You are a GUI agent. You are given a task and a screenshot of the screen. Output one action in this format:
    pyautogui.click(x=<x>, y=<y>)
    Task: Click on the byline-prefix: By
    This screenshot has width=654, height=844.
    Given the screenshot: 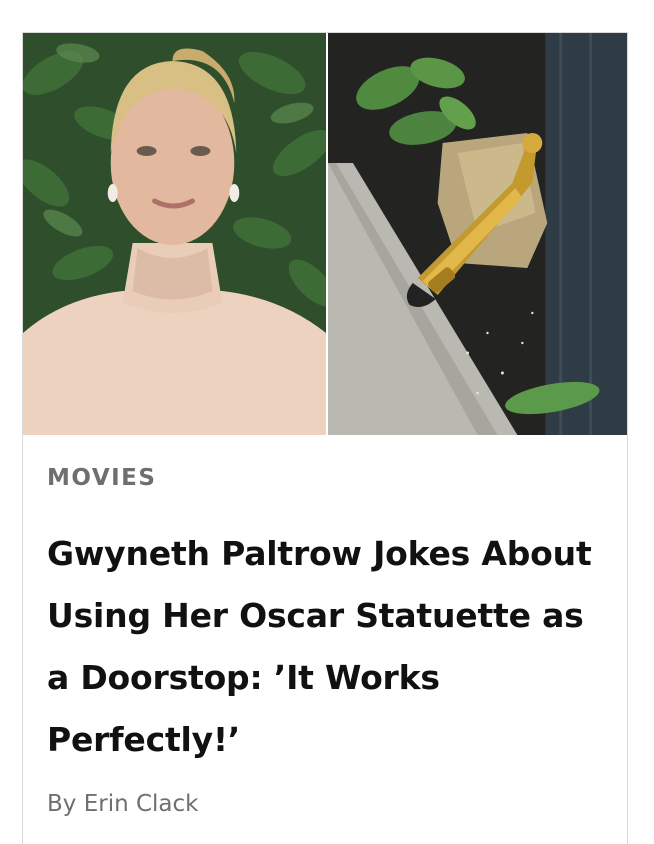 What is the action you would take?
    pyautogui.click(x=62, y=804)
    